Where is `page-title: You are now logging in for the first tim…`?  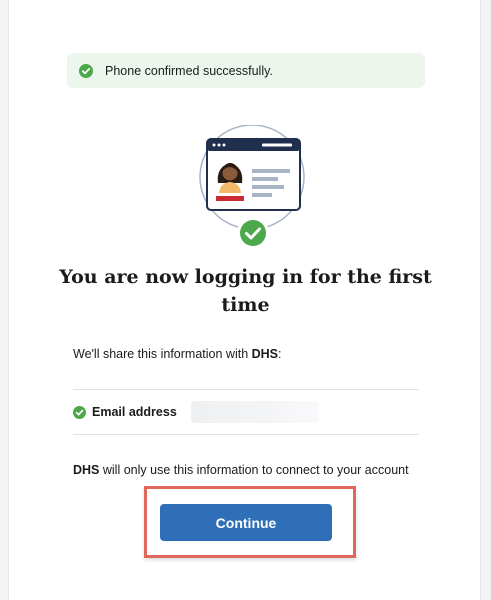
page-title: You are now logging in for the first tim… is located at coordinates (245, 291).